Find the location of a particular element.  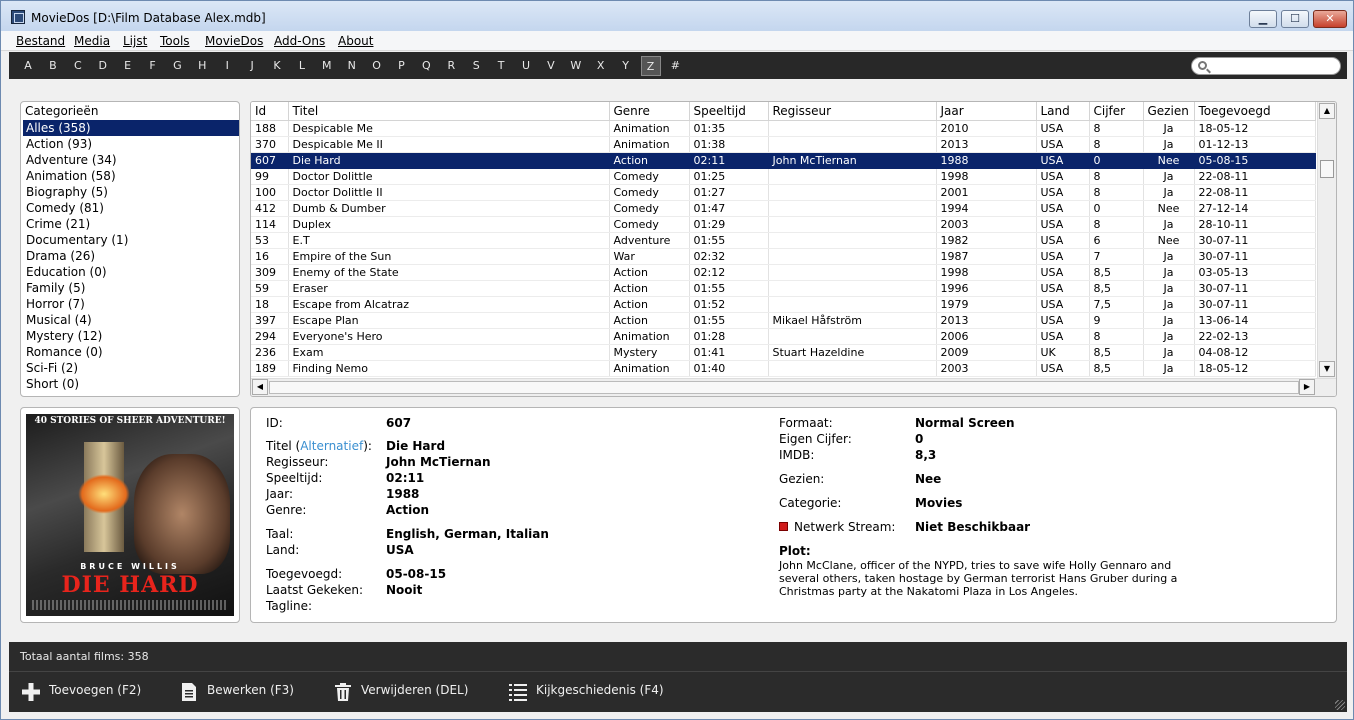

letter-filter-v: V is located at coordinates (551, 66).